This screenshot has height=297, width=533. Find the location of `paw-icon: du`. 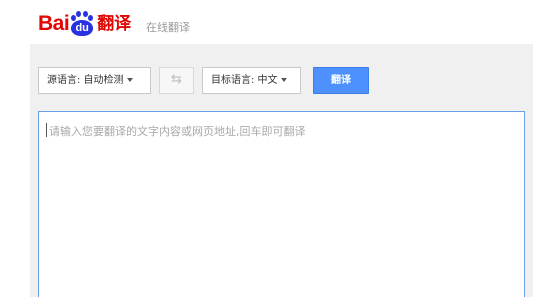

paw-icon: du is located at coordinates (82, 24).